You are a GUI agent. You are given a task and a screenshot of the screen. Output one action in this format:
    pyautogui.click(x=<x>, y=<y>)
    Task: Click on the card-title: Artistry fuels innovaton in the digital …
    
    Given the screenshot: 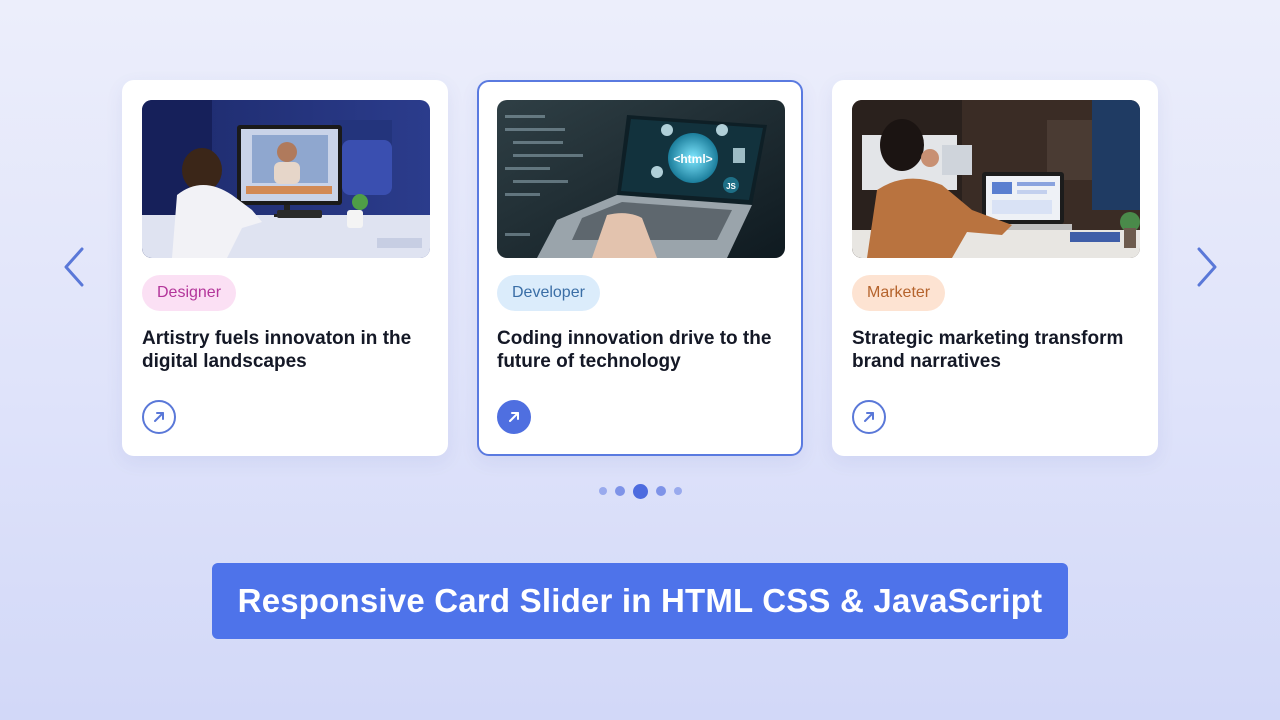 What is the action you would take?
    pyautogui.click(x=277, y=350)
    